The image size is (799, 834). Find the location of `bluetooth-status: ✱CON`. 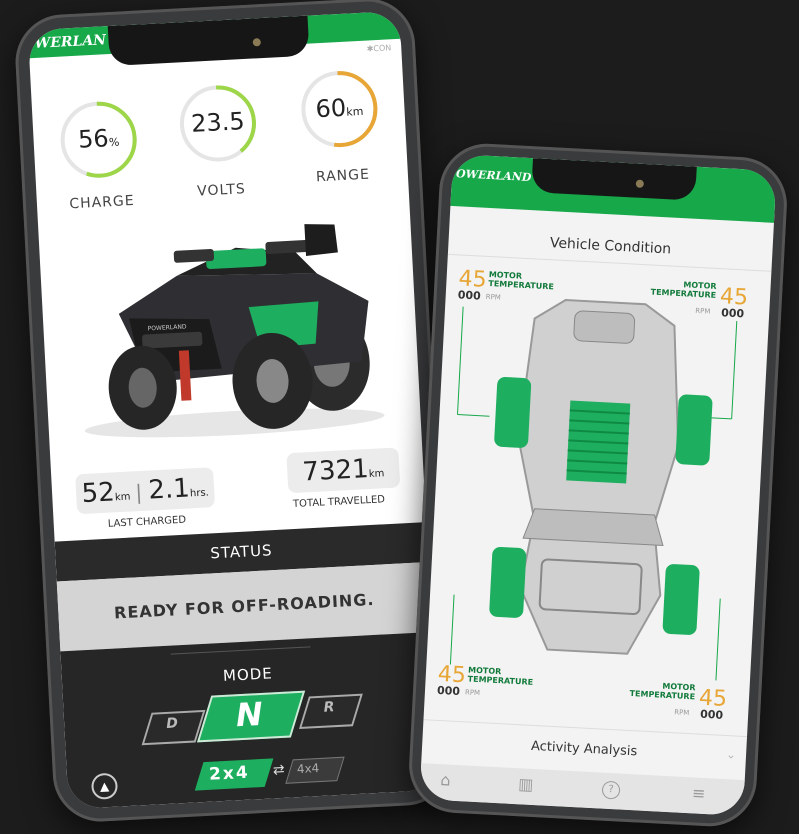

bluetooth-status: ✱CON is located at coordinates (378, 48).